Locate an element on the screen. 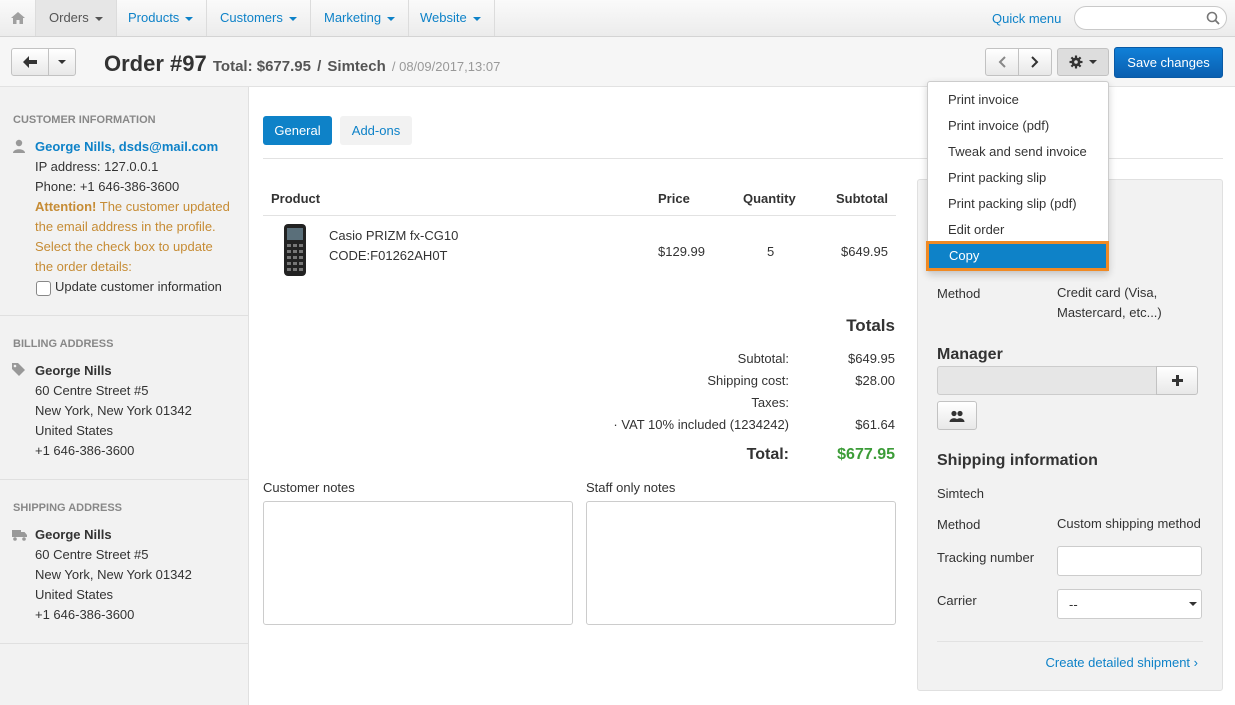 The image size is (1235, 705). menu-item-print-packing-slip-pdf: Print packing slip (pdf) is located at coordinates (1018, 204).